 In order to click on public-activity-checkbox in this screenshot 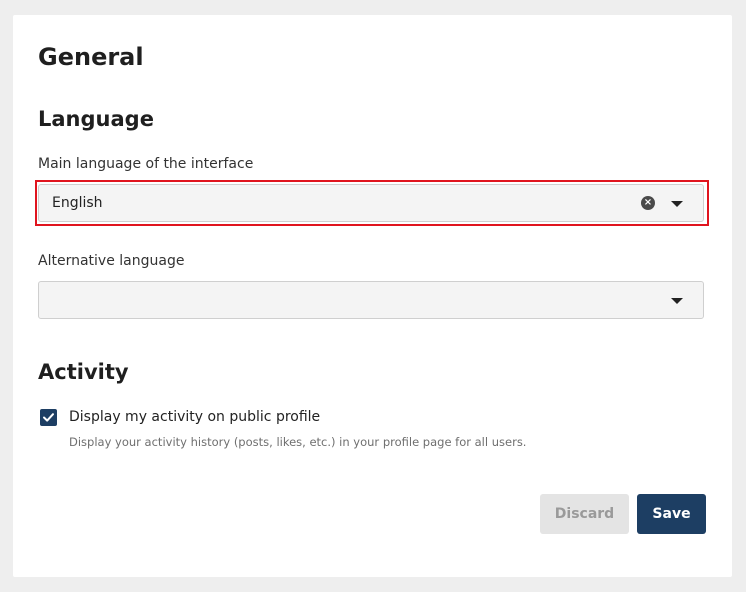, I will do `click(48, 417)`.